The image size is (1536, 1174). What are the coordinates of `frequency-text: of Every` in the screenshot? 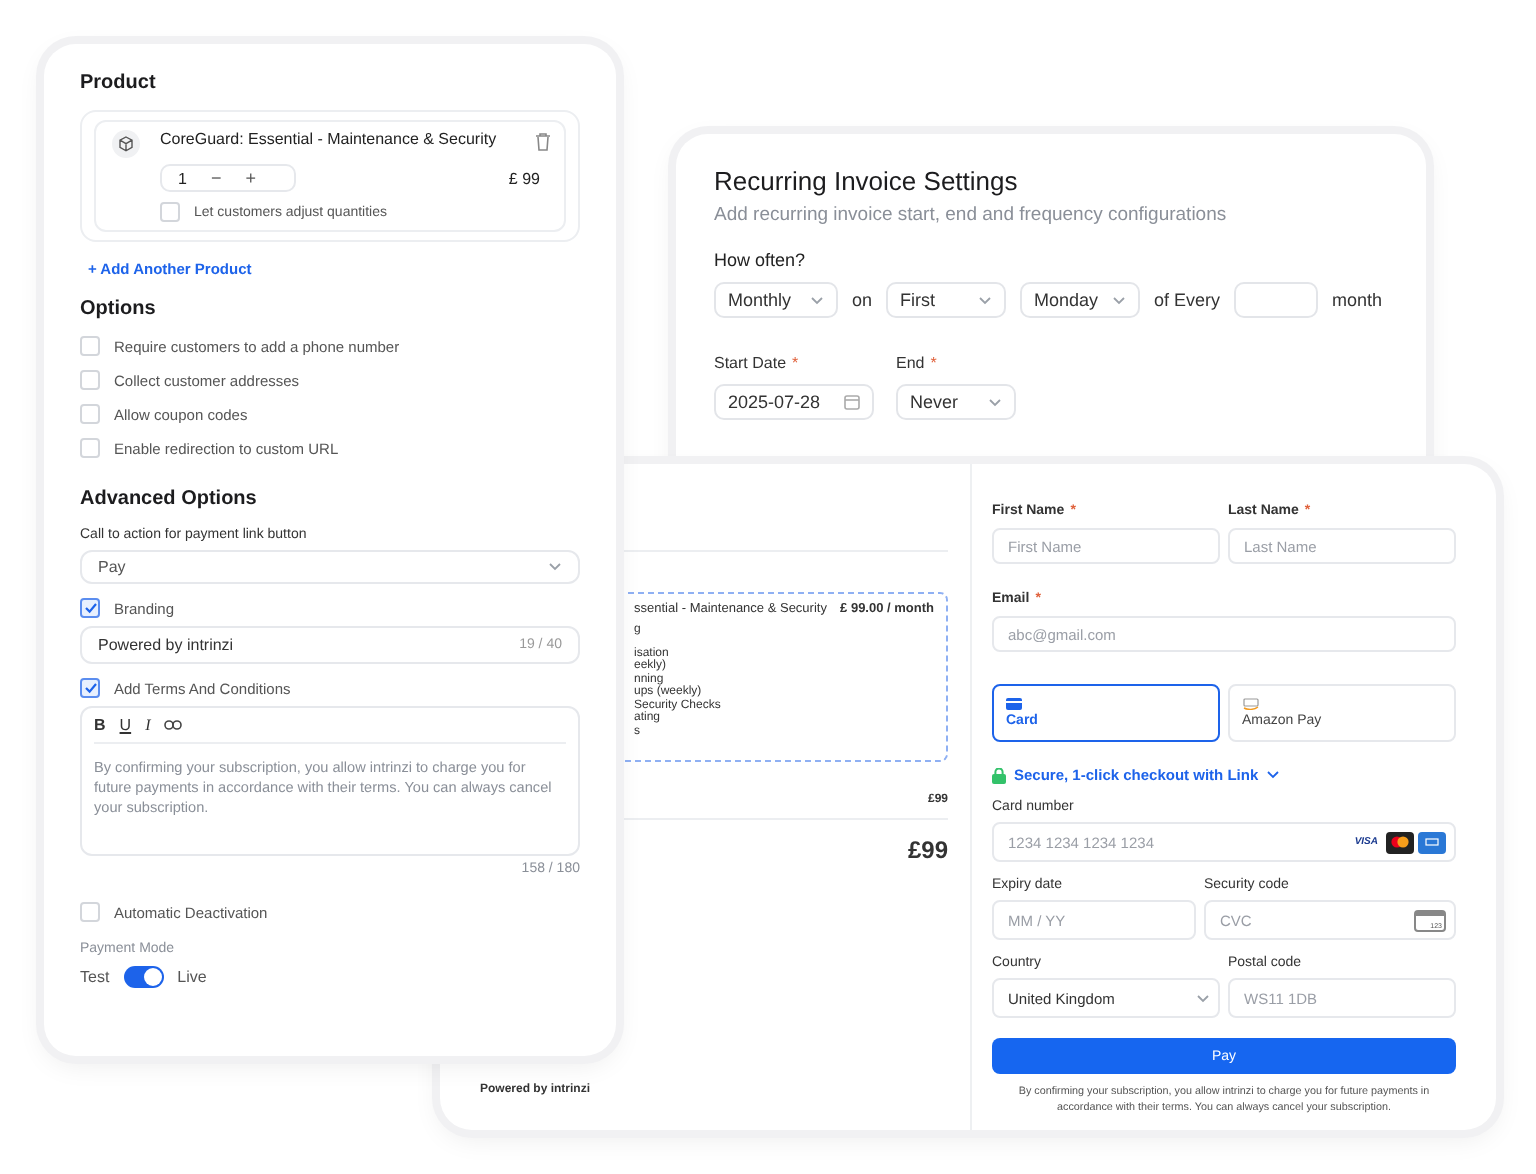 It's located at (1187, 300).